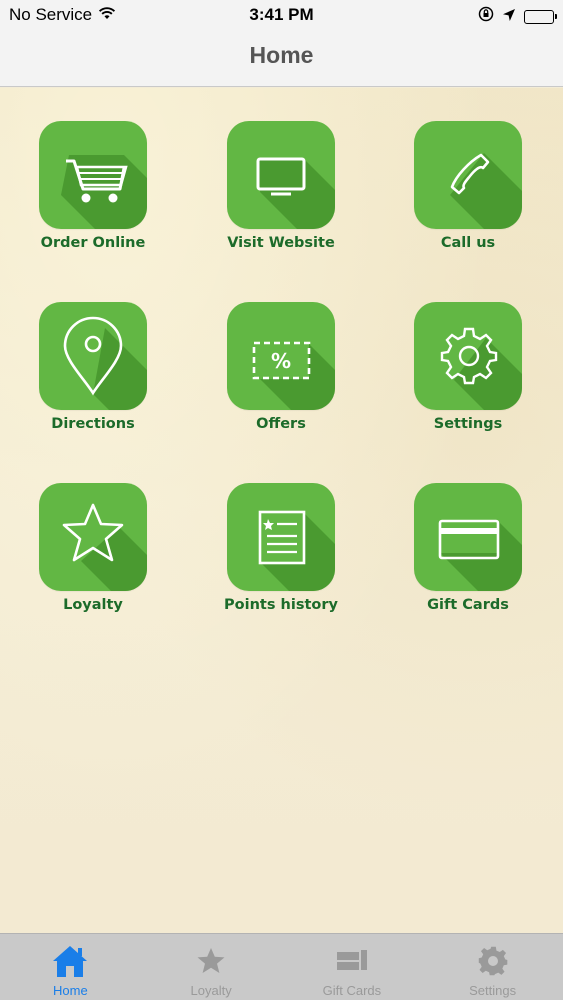  I want to click on tile-label: Visit Website, so click(281, 243).